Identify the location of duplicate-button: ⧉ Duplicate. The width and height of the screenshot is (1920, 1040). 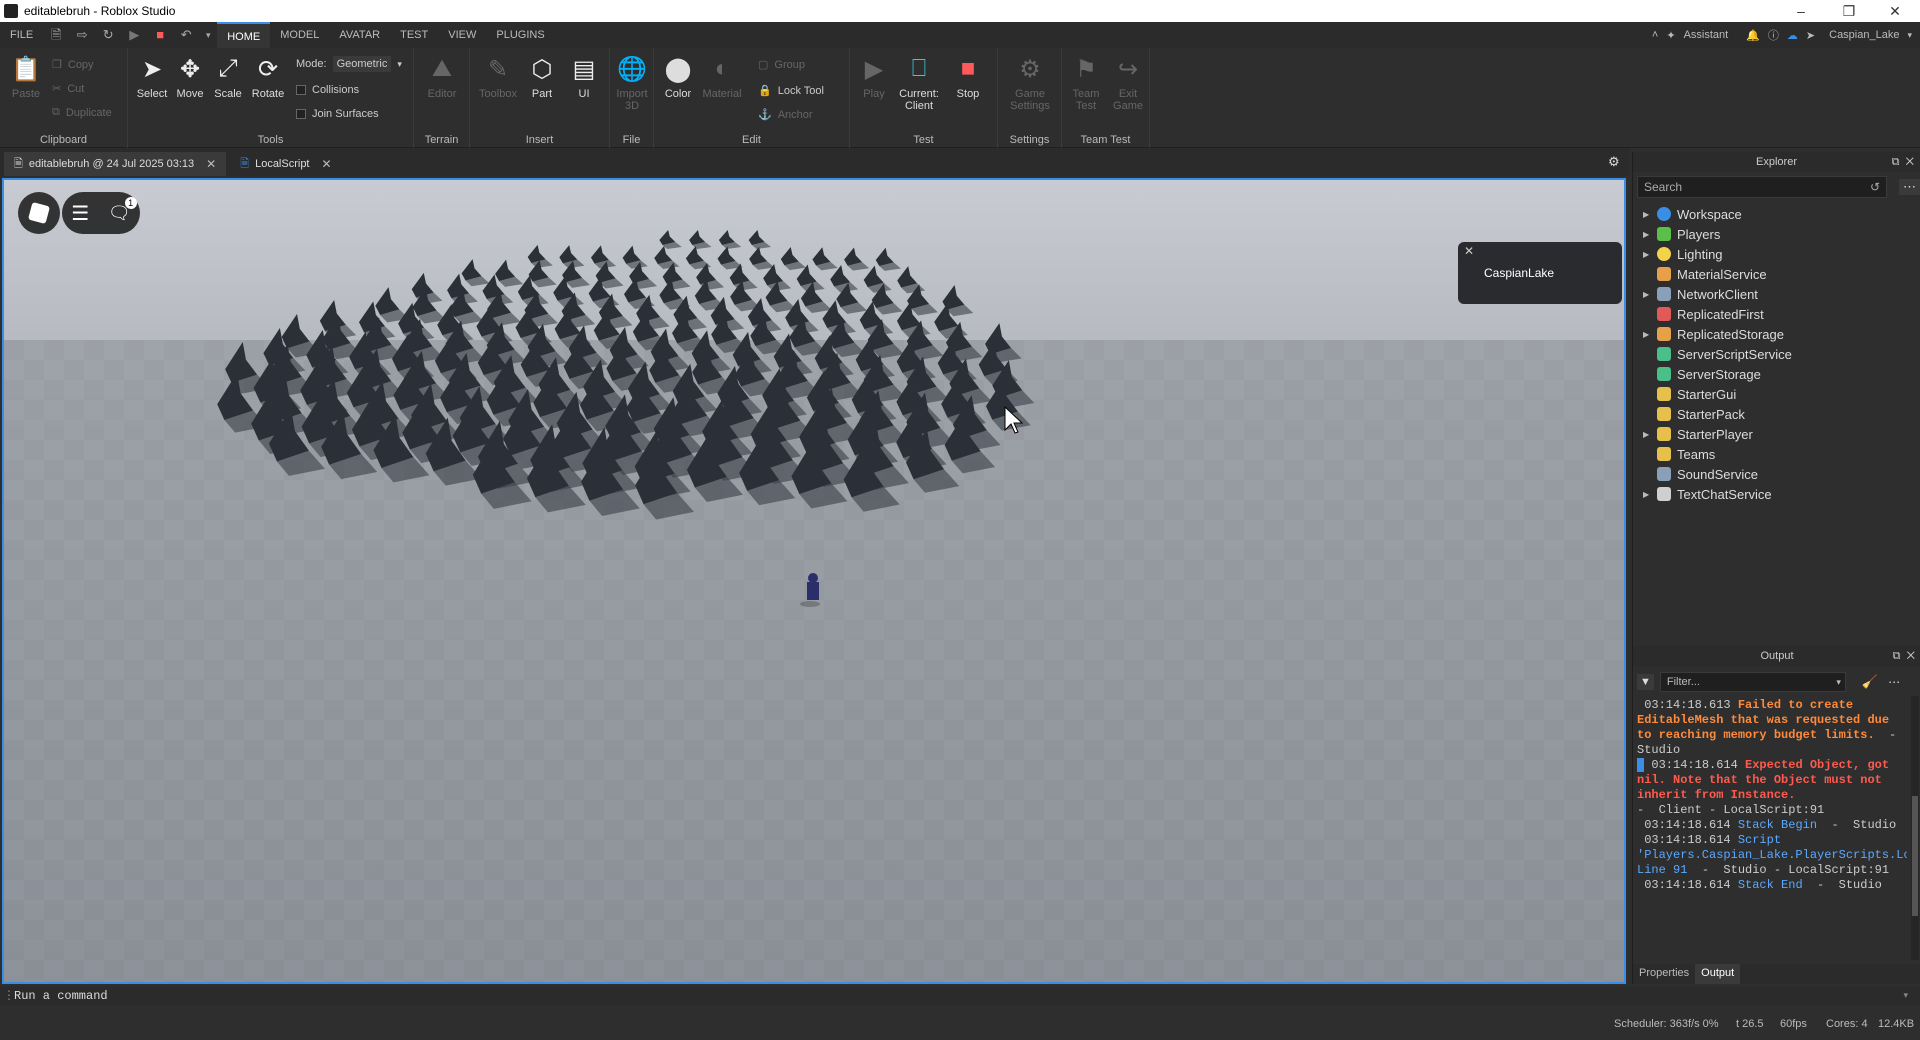
(82, 112).